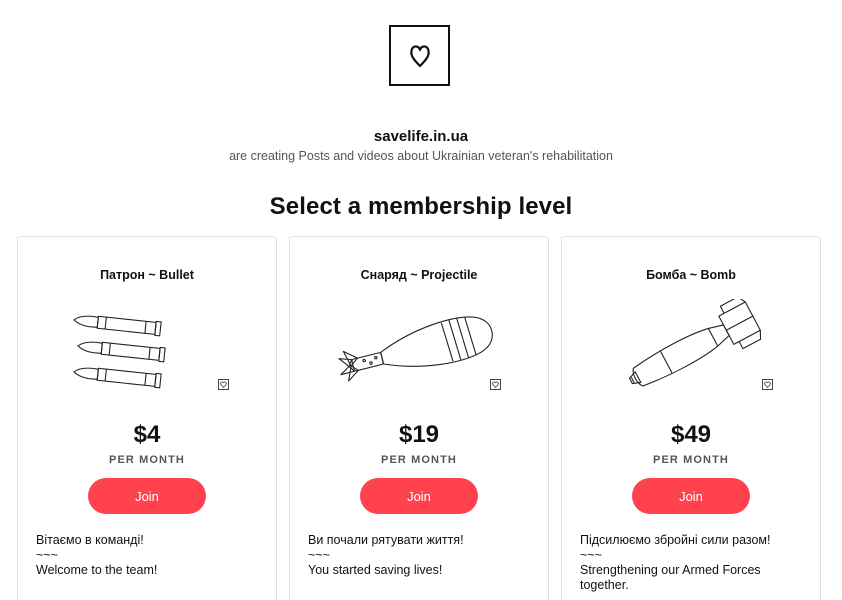 This screenshot has width=842, height=600. I want to click on description-ua: Вітаємо в команді!, so click(90, 540).